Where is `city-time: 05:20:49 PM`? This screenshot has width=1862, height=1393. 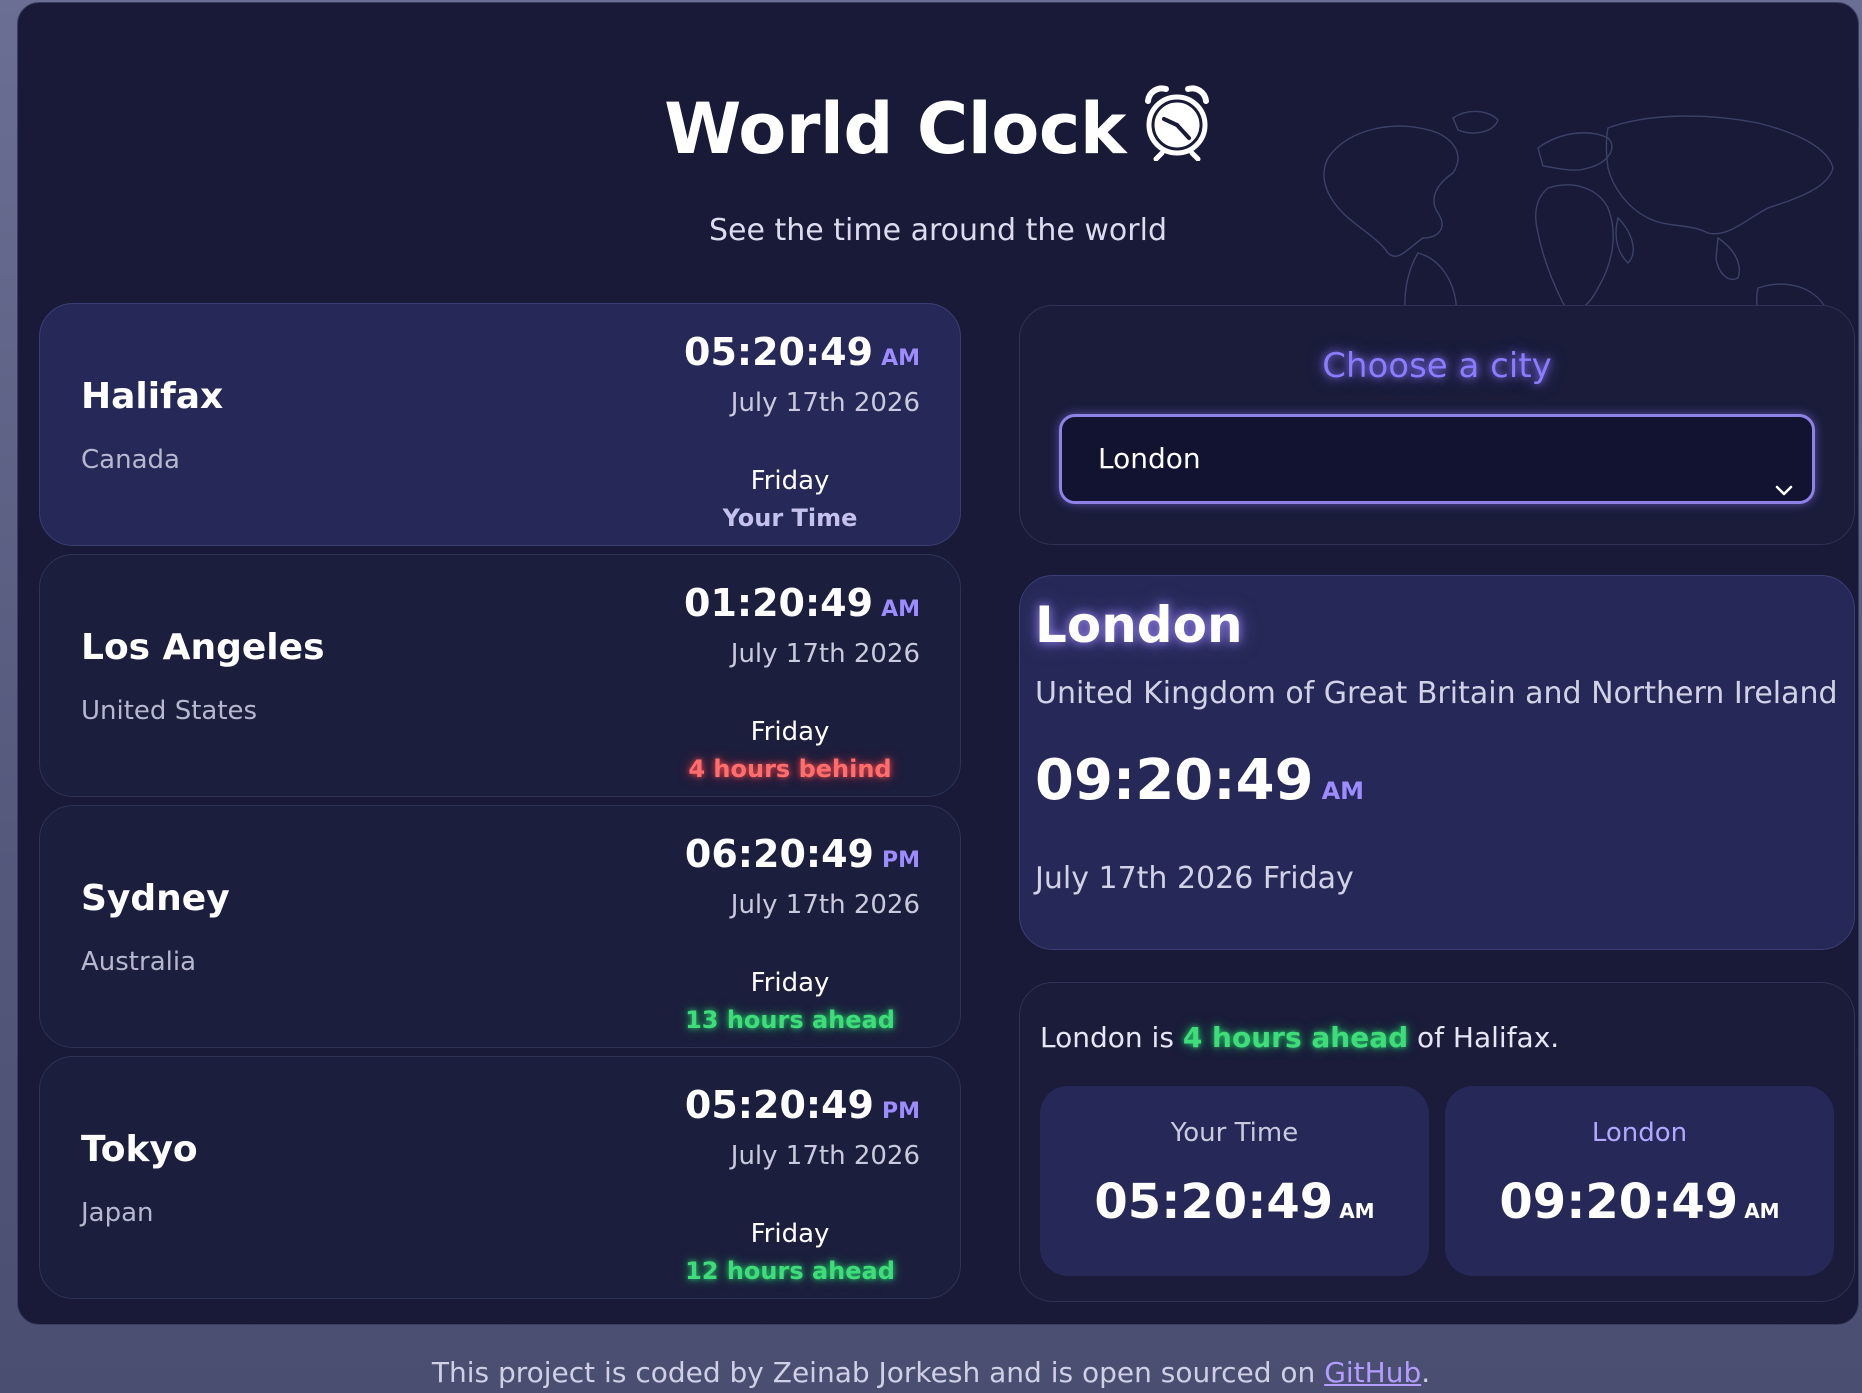 city-time: 05:20:49 PM is located at coordinates (720, 1108).